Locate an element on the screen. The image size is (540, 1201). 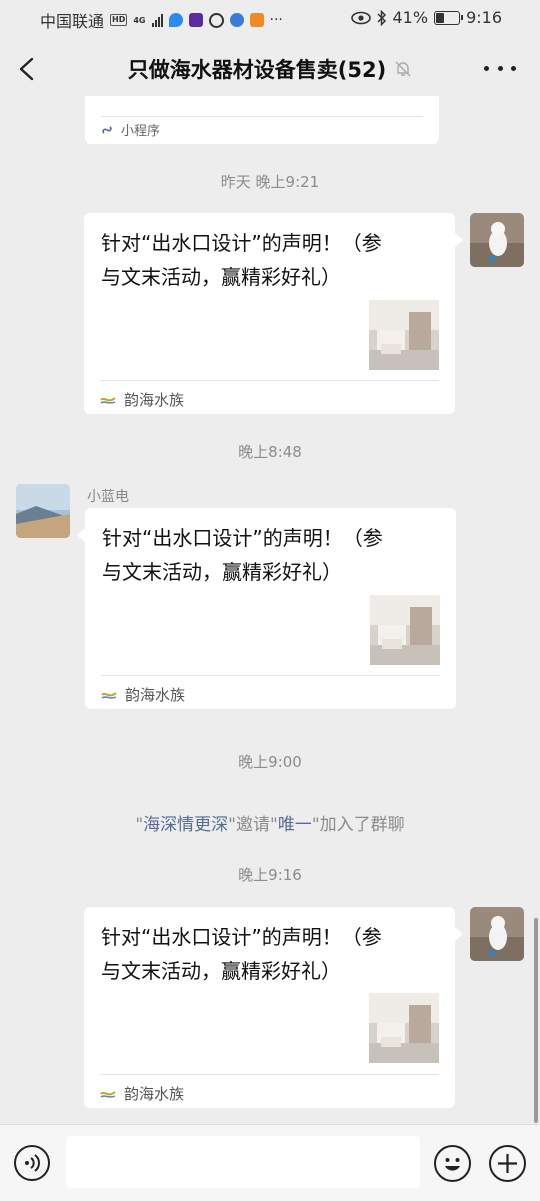
emoji-button is located at coordinates (452, 1163).